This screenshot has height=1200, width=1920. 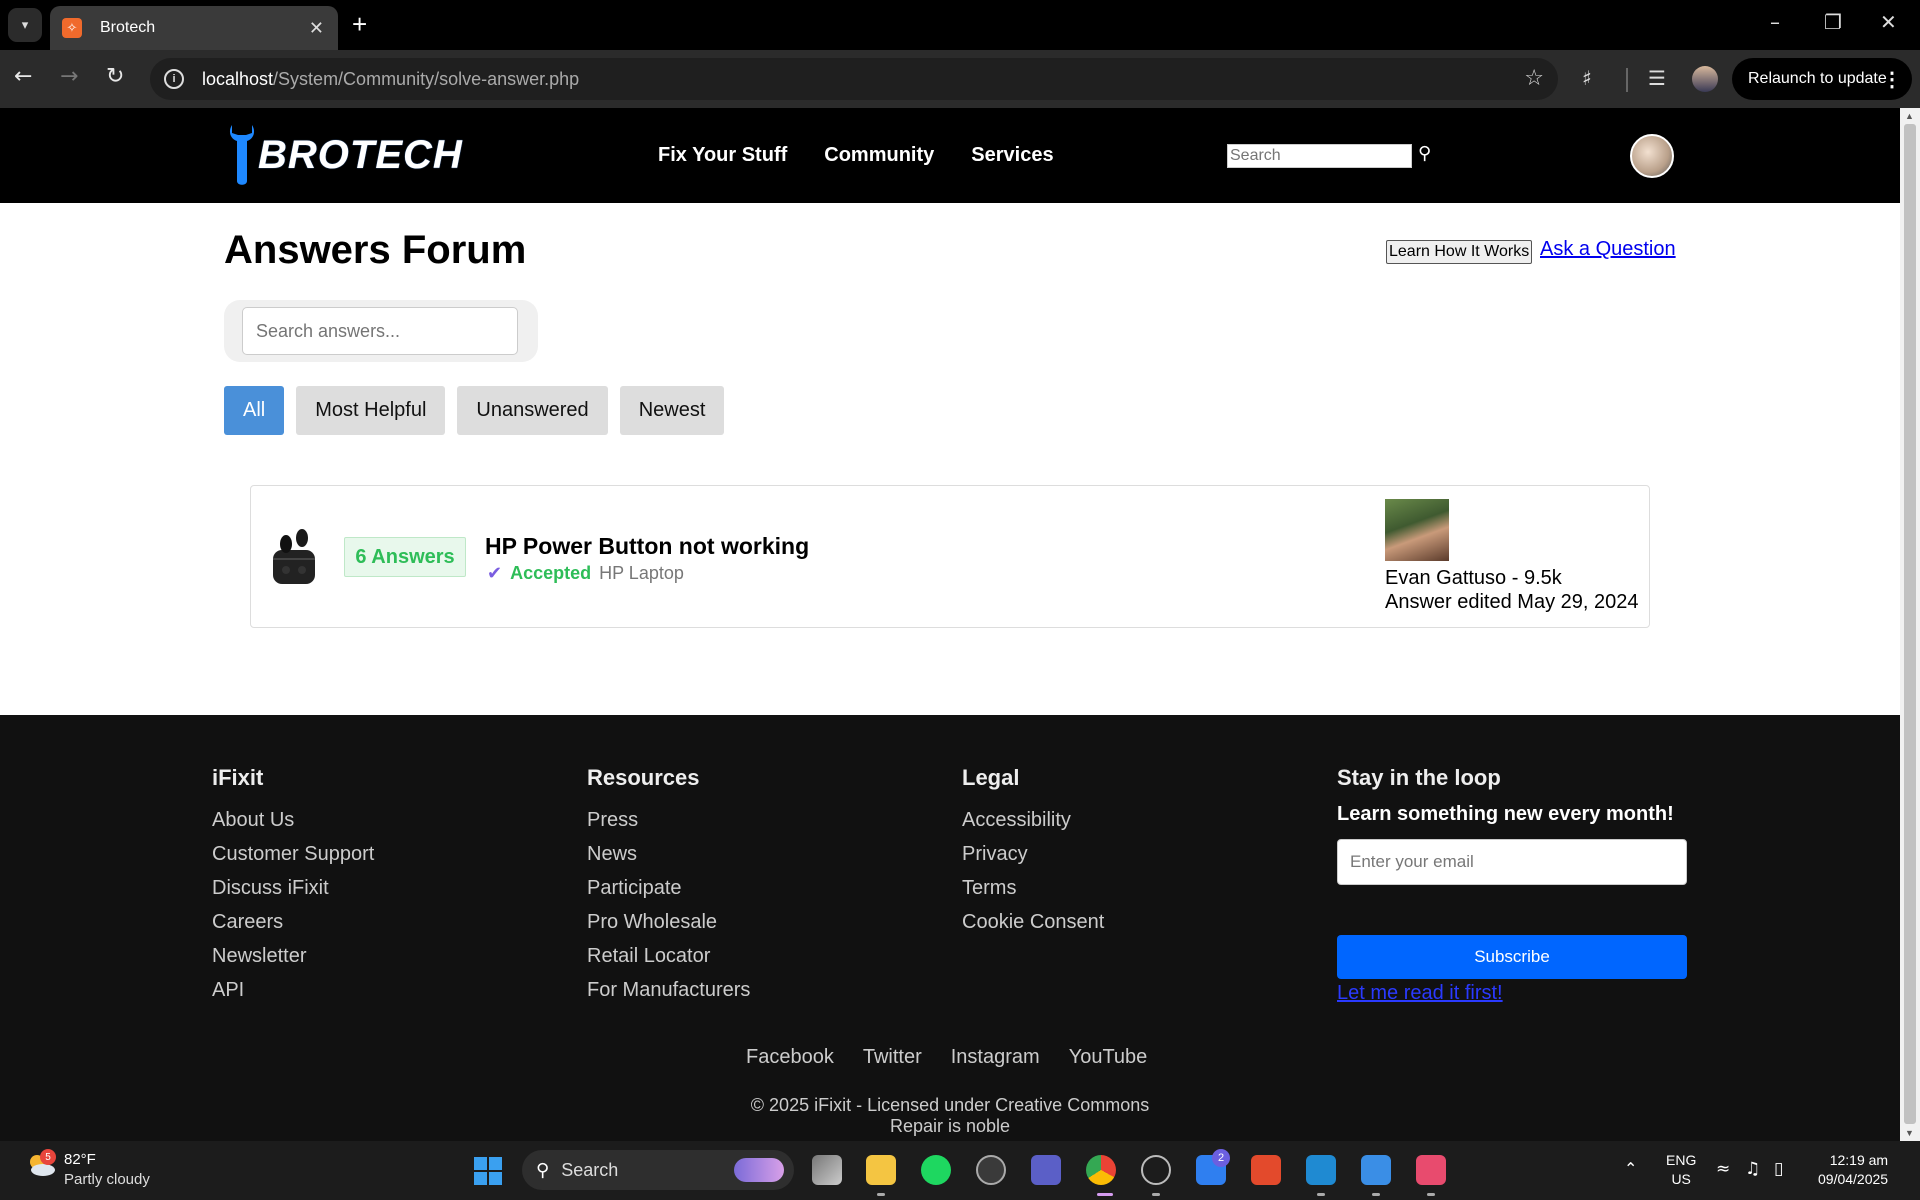 I want to click on social-facebook-link: Facebook, so click(x=790, y=1057).